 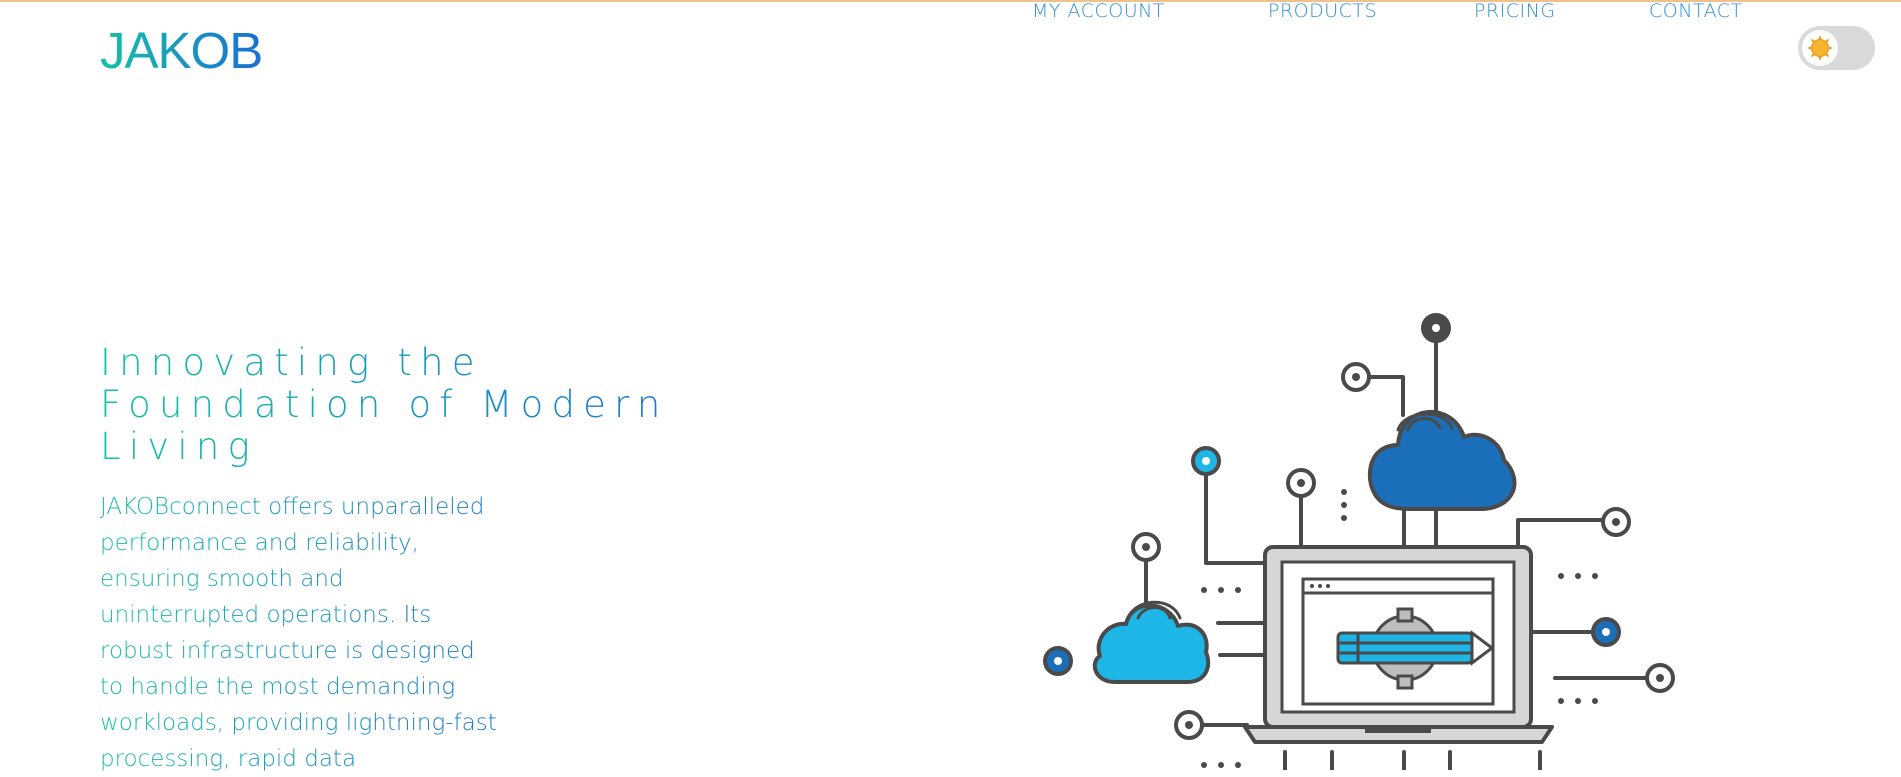 I want to click on nav-pricing: PRICING, so click(x=1515, y=11).